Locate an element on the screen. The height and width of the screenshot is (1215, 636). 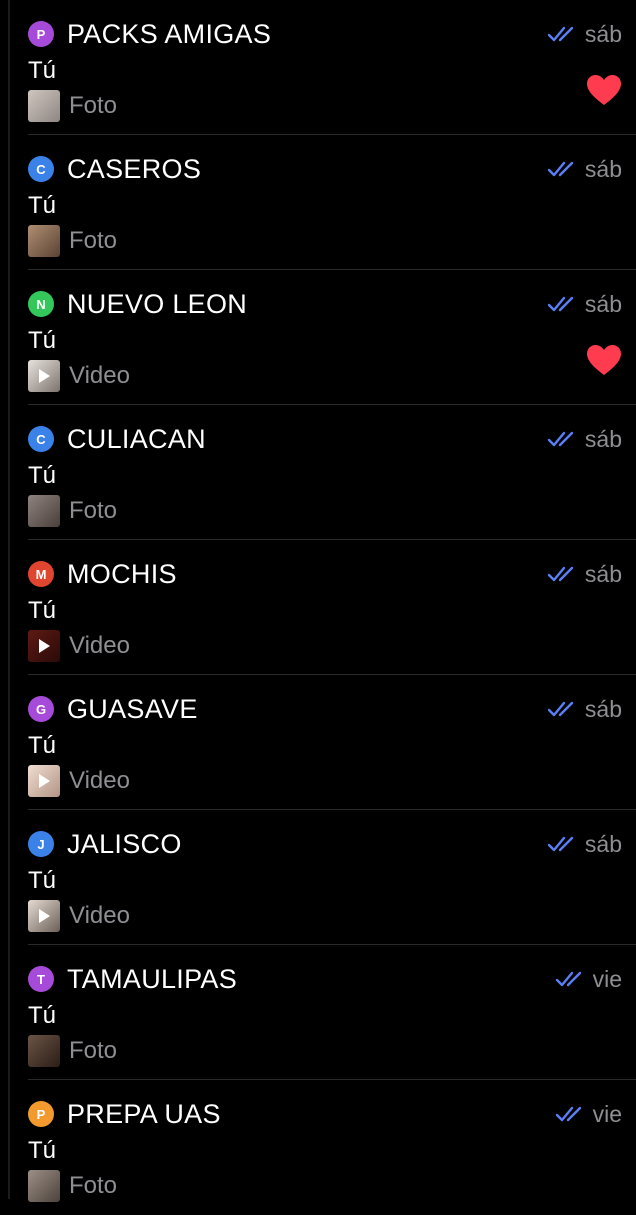
chat-title: G GUASAVE is located at coordinates (113, 709).